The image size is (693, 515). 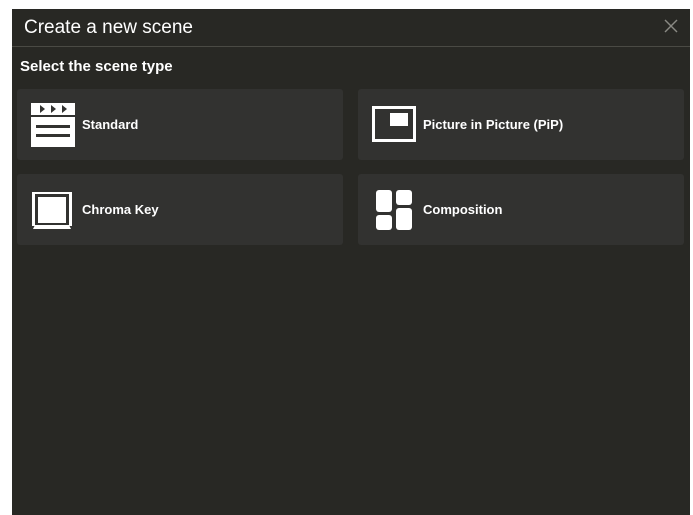 I want to click on scene-type-pip-button: Picture in Picture (PiP), so click(x=521, y=124).